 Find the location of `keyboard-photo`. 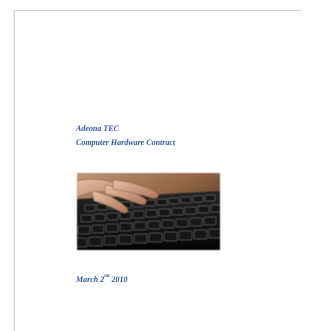

keyboard-photo is located at coordinates (148, 211).